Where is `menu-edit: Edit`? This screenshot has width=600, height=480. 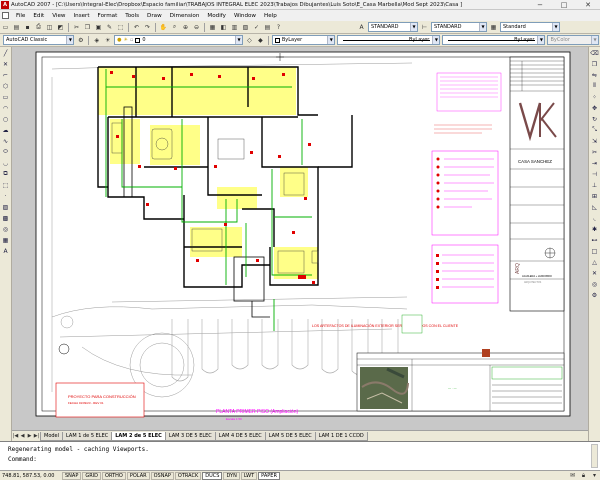 menu-edit: Edit is located at coordinates (38, 16).